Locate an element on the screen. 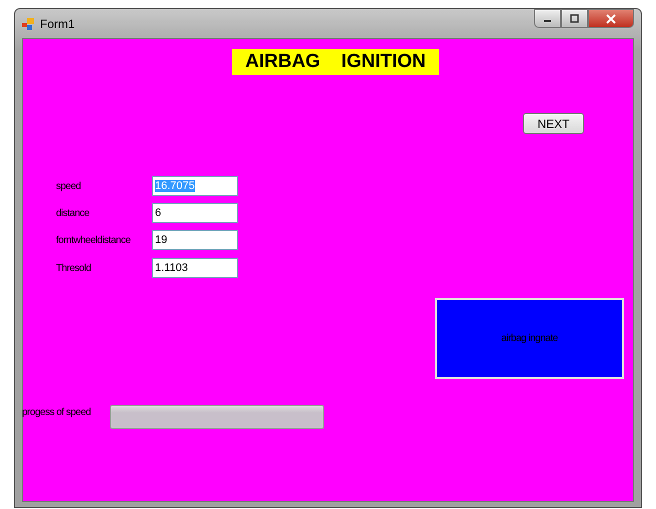  progress-label: progess of speed is located at coordinates (56, 412).